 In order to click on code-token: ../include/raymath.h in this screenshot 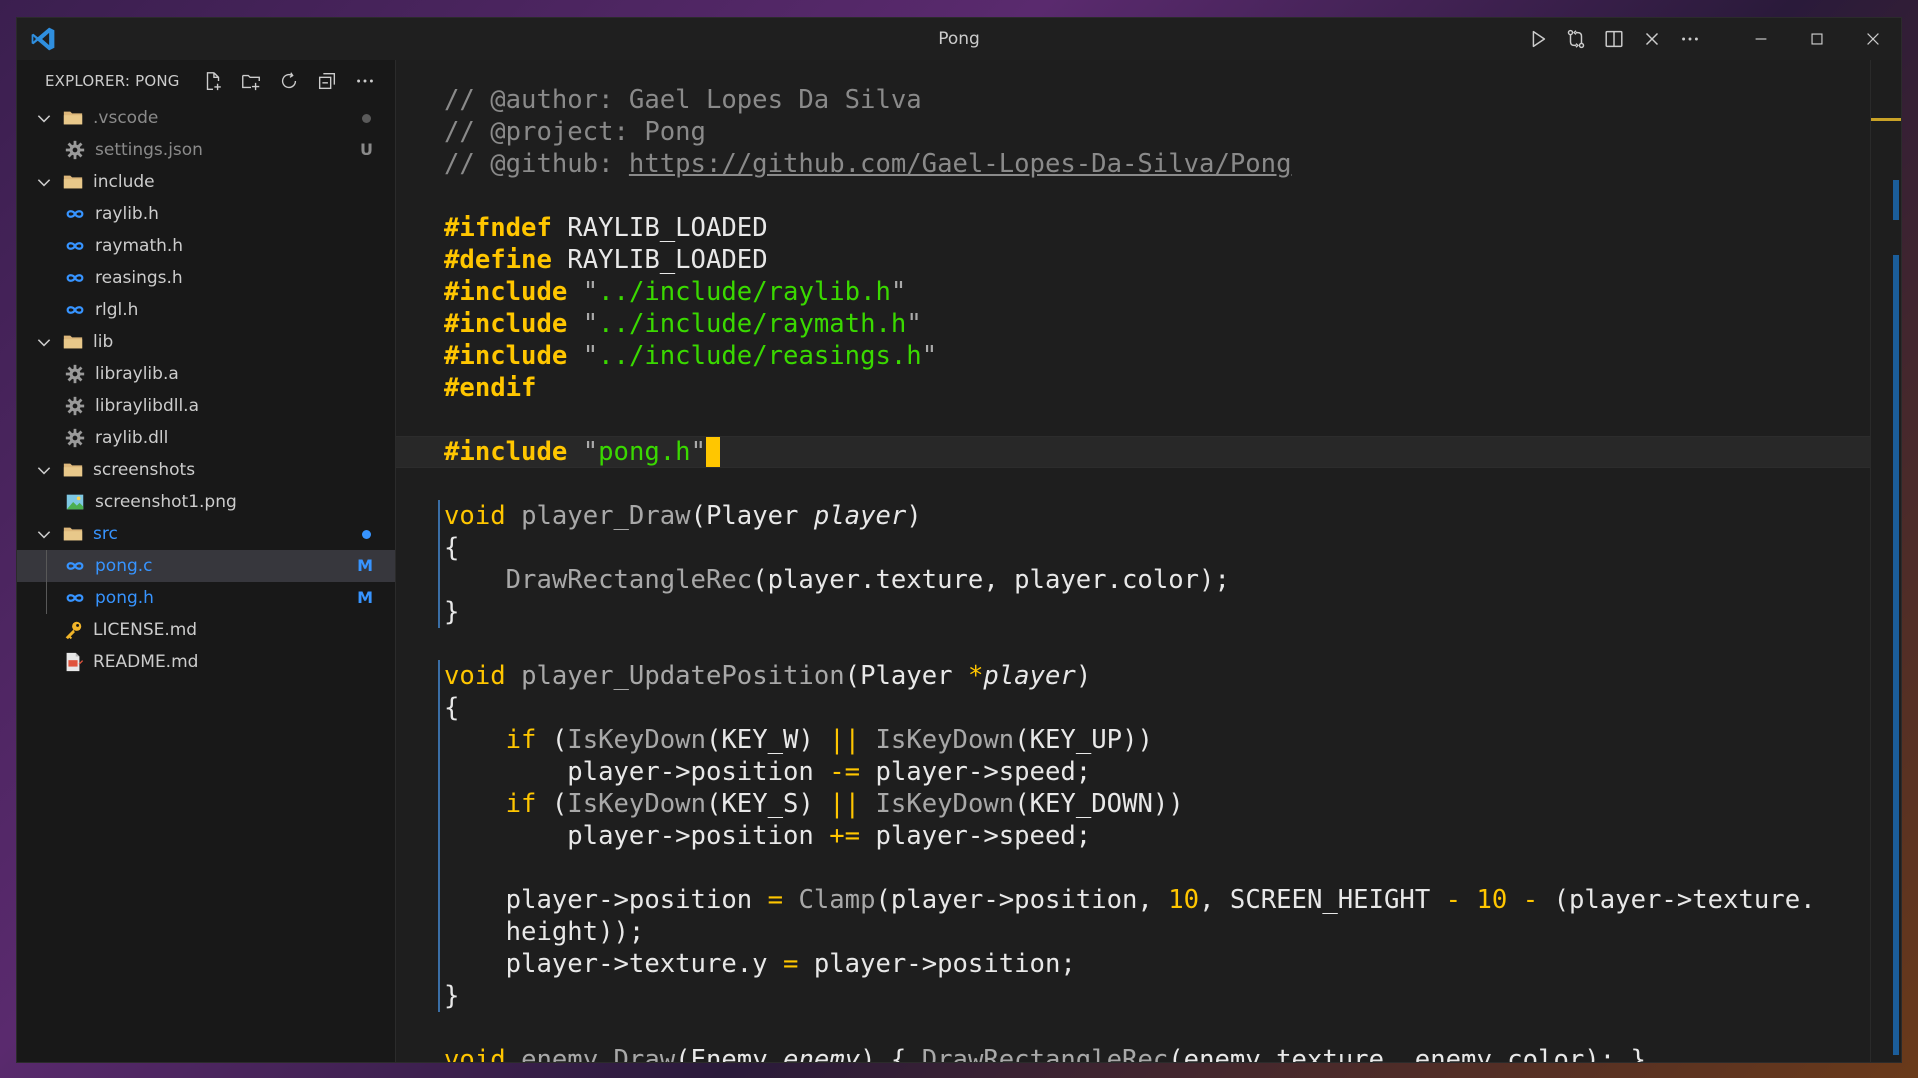, I will do `click(752, 324)`.